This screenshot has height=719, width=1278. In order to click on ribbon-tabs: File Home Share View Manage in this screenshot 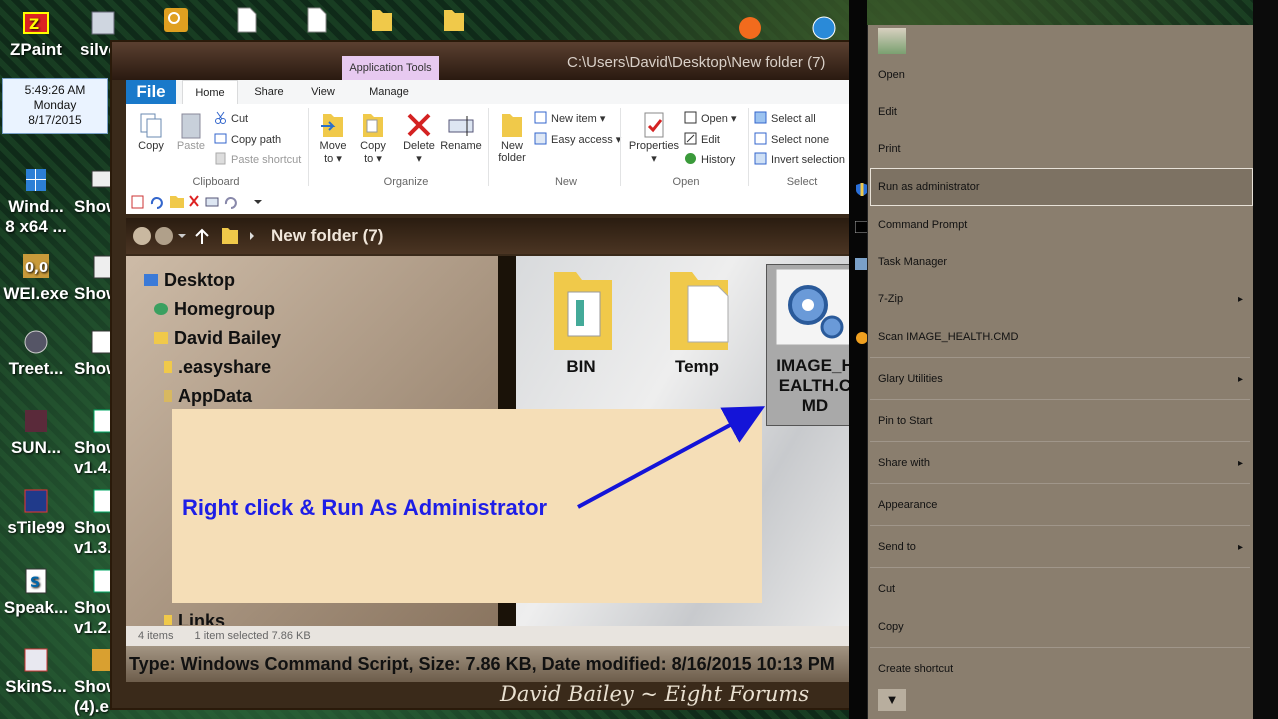, I will do `click(488, 92)`.